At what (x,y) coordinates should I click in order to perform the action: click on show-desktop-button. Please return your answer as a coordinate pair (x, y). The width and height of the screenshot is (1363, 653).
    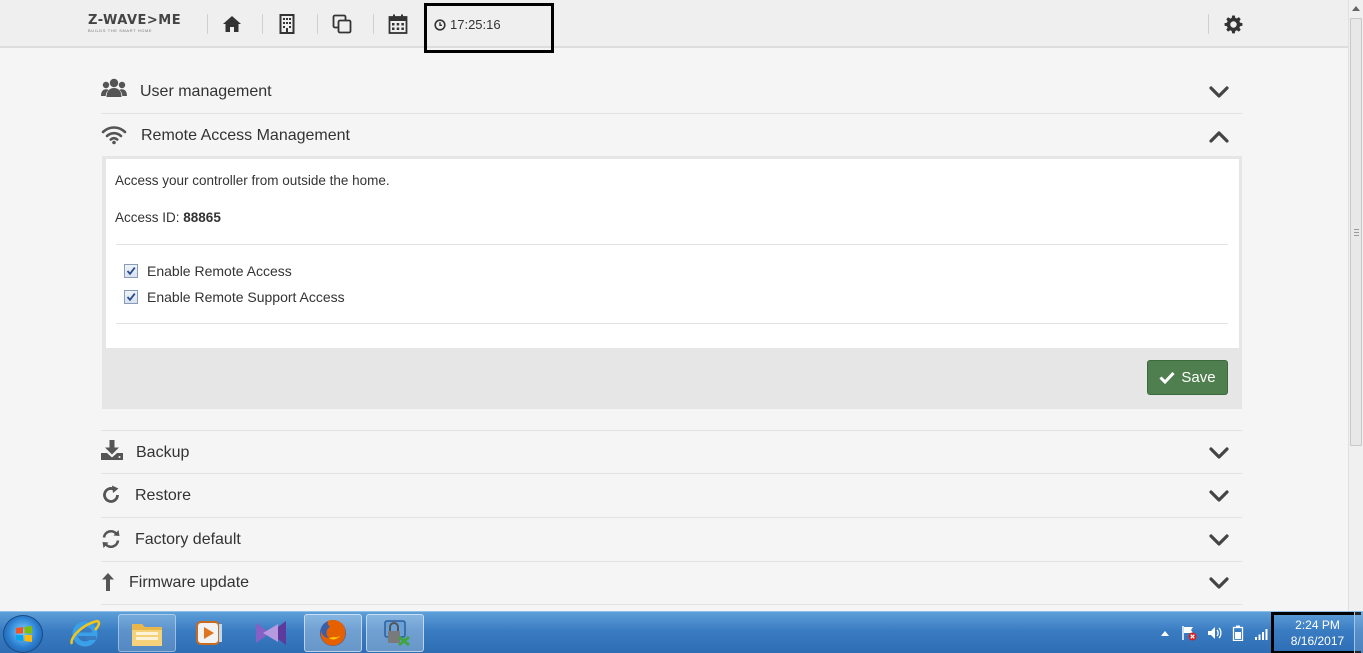
    Looking at the image, I should click on (1358, 632).